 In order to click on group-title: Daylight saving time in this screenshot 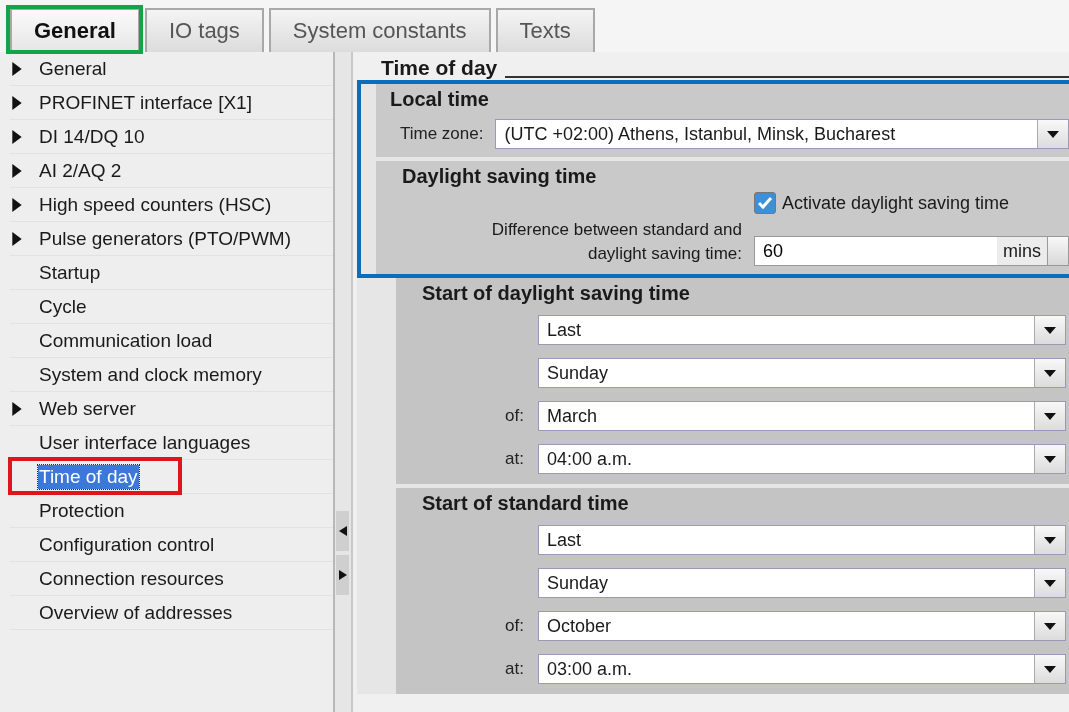, I will do `click(500, 176)`.